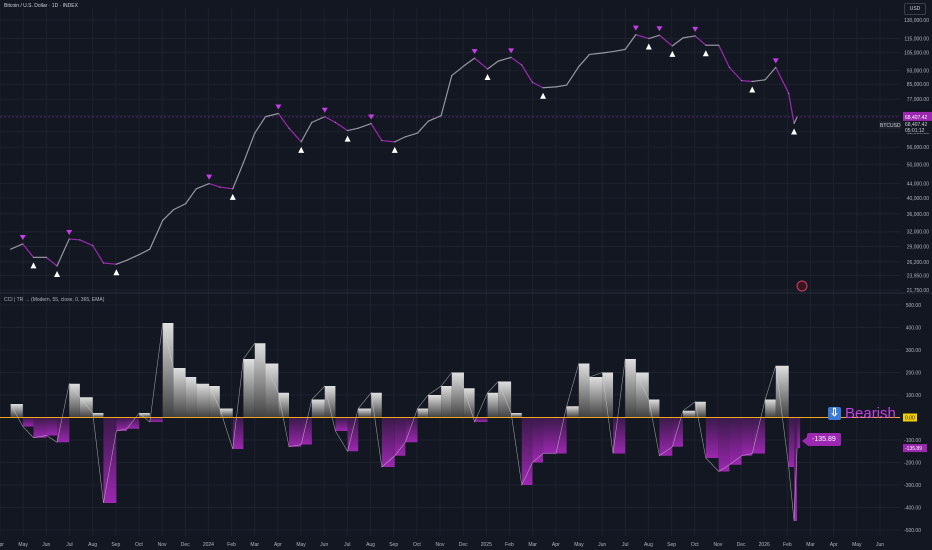 The height and width of the screenshot is (550, 932). What do you see at coordinates (918, 165) in the screenshot?
I see `price-tick-label: 50,000.00` at bounding box center [918, 165].